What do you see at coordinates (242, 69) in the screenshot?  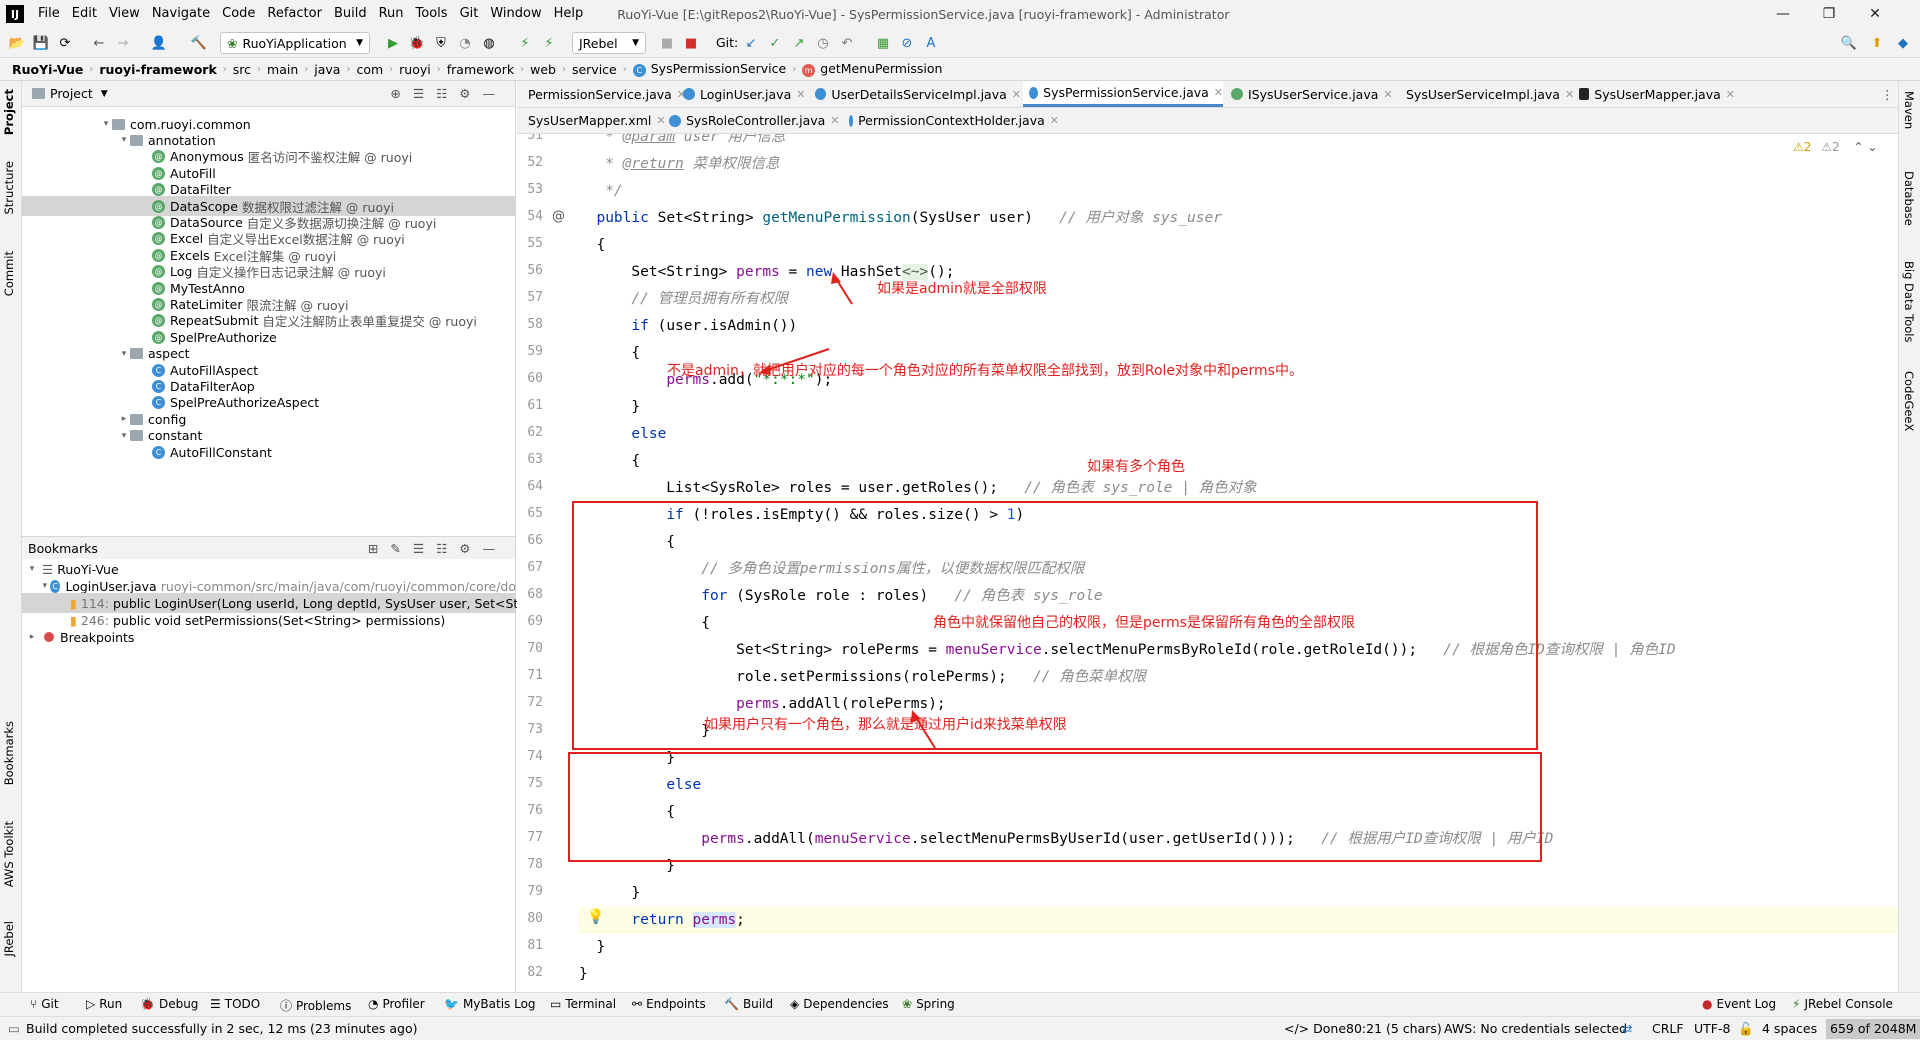 I see `breadcrumb-src: src` at bounding box center [242, 69].